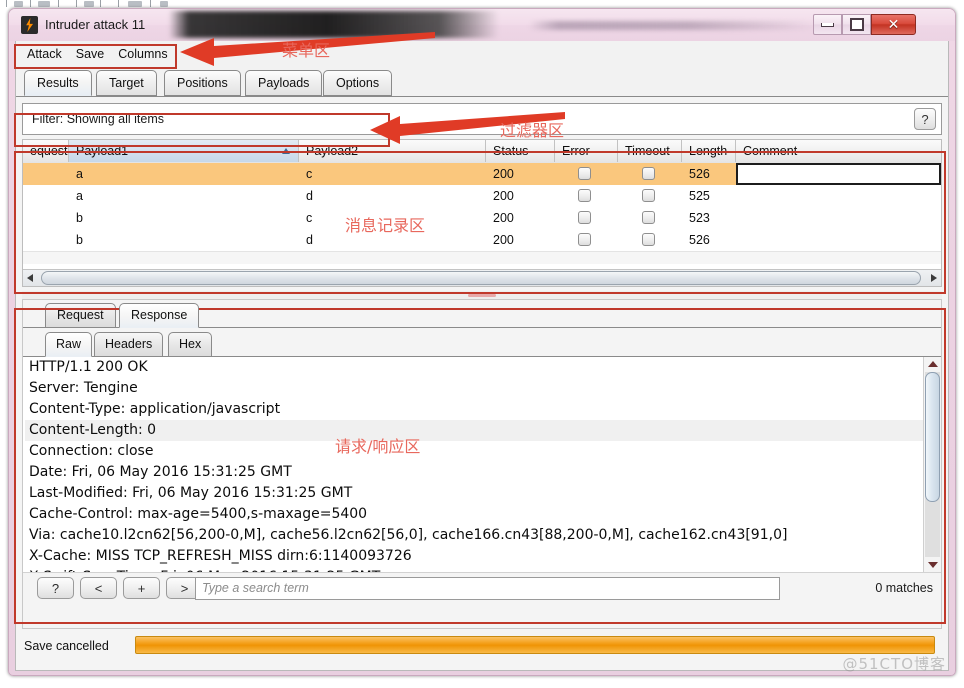 The width and height of the screenshot is (964, 688). I want to click on menu-item-save: Save, so click(90, 54).